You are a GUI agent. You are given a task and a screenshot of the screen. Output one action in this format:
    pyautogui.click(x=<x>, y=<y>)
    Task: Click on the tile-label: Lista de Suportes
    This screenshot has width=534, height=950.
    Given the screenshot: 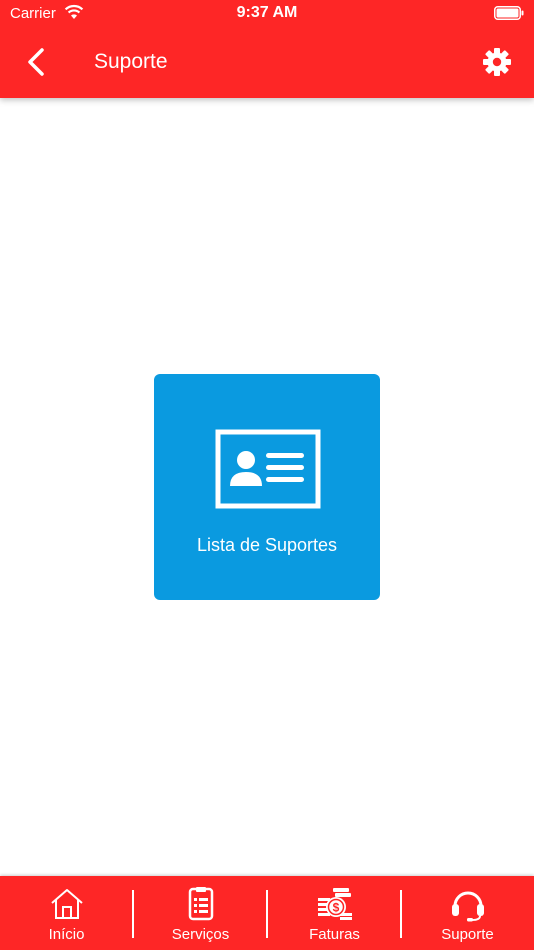 What is the action you would take?
    pyautogui.click(x=267, y=545)
    